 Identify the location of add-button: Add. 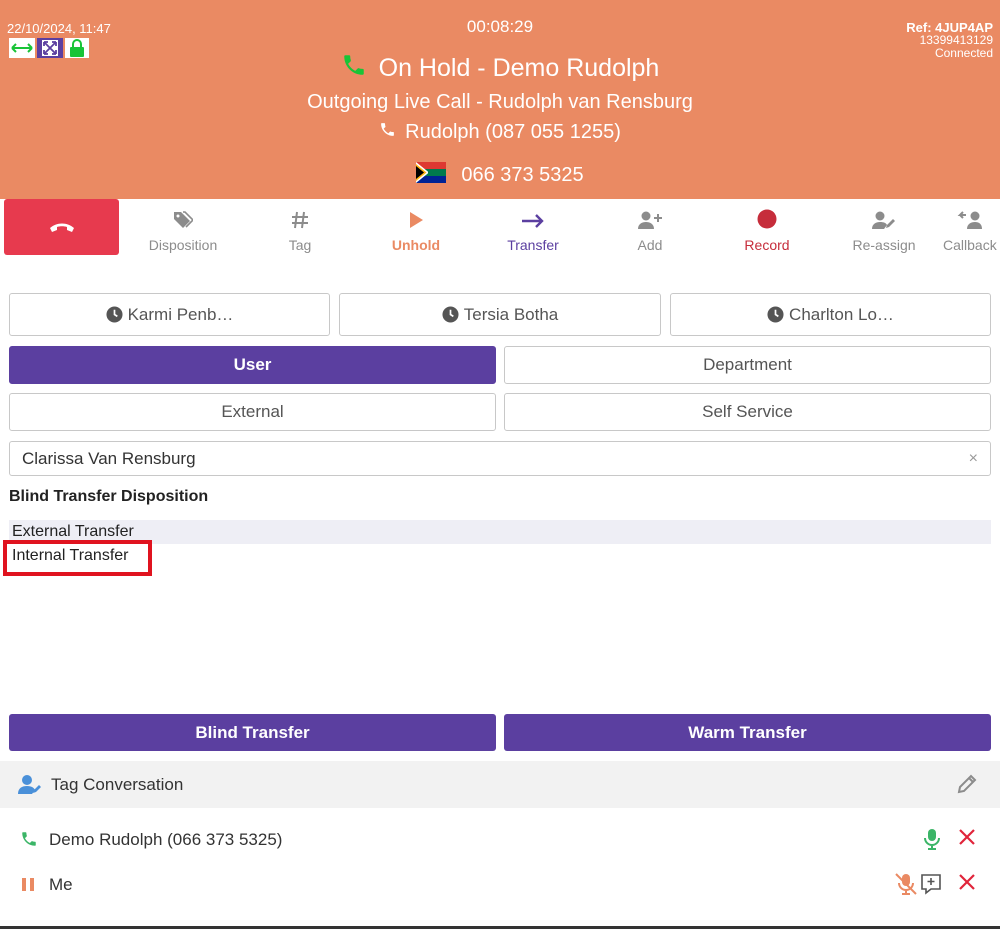
(650, 229).